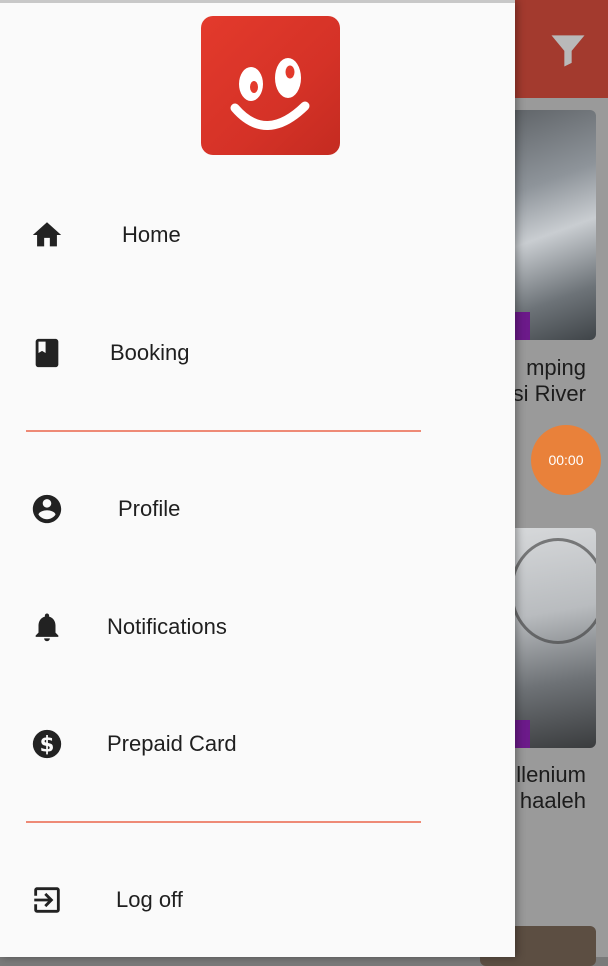  What do you see at coordinates (172, 743) in the screenshot?
I see `drawer-item-label: Prepaid Card` at bounding box center [172, 743].